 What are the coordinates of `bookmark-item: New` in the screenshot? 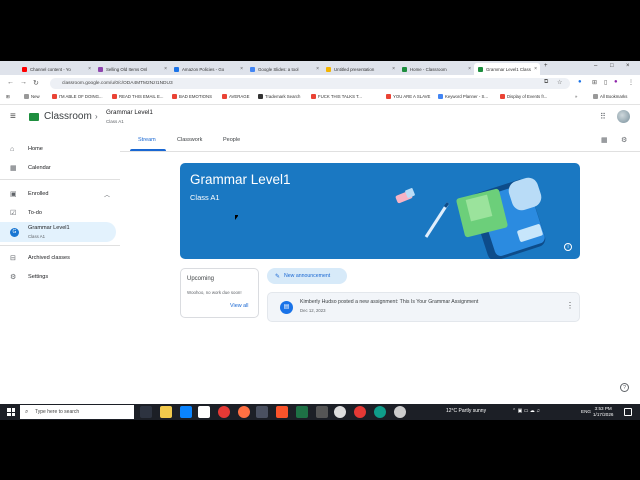 It's located at (32, 96).